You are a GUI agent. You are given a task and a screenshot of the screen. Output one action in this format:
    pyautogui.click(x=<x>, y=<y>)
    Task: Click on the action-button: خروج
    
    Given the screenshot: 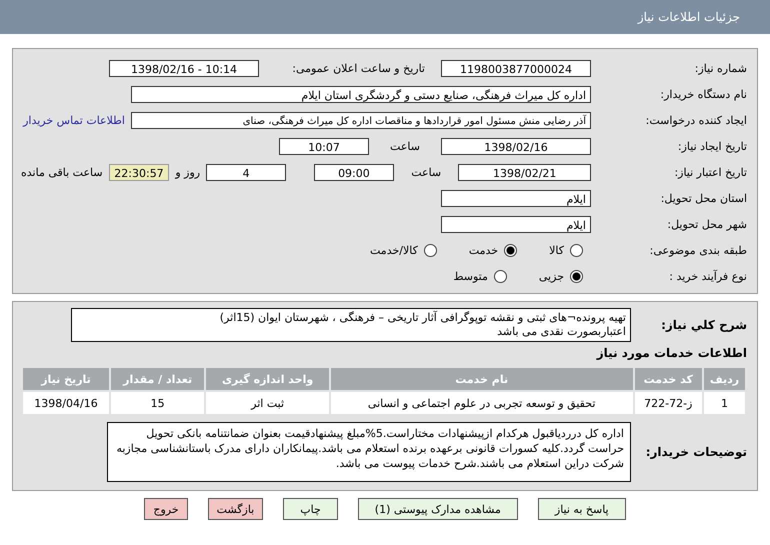 What is the action you would take?
    pyautogui.click(x=166, y=509)
    